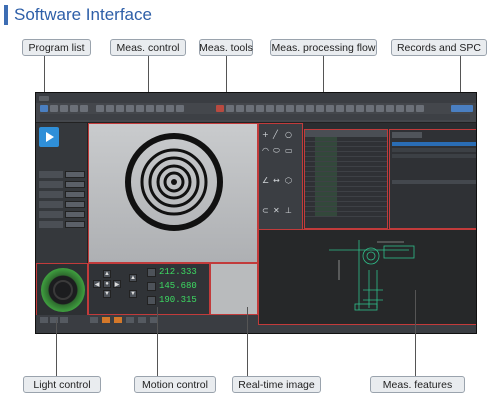 The image size is (500, 409). Describe the element at coordinates (276, 180) in the screenshot. I see `distance-tool-icon: ↔` at that location.